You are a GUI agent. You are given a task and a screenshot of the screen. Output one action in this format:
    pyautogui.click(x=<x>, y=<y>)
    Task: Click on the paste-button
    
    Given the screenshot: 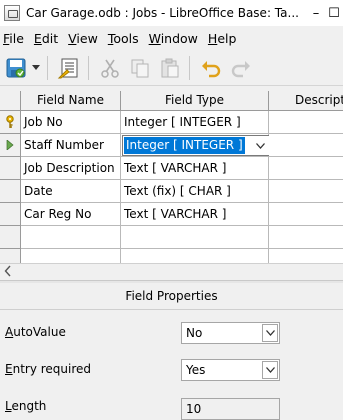 What is the action you would take?
    pyautogui.click(x=170, y=68)
    